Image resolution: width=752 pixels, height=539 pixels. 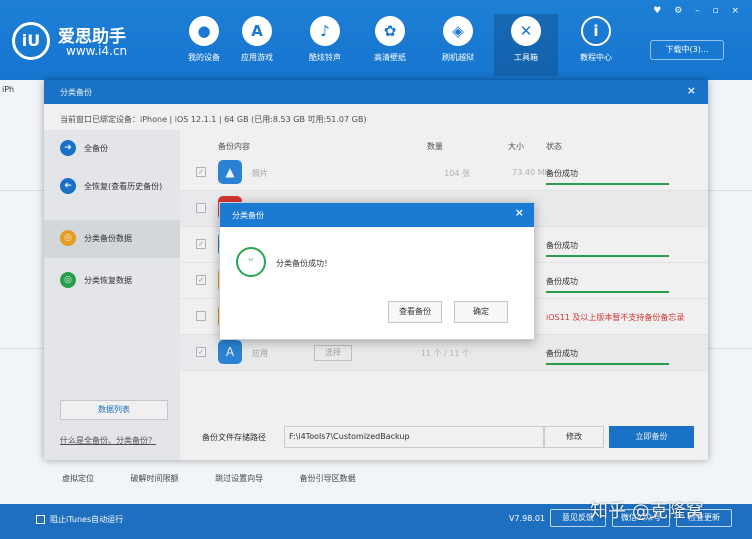 What do you see at coordinates (458, 31) in the screenshot?
I see `box-icon: ◈` at bounding box center [458, 31].